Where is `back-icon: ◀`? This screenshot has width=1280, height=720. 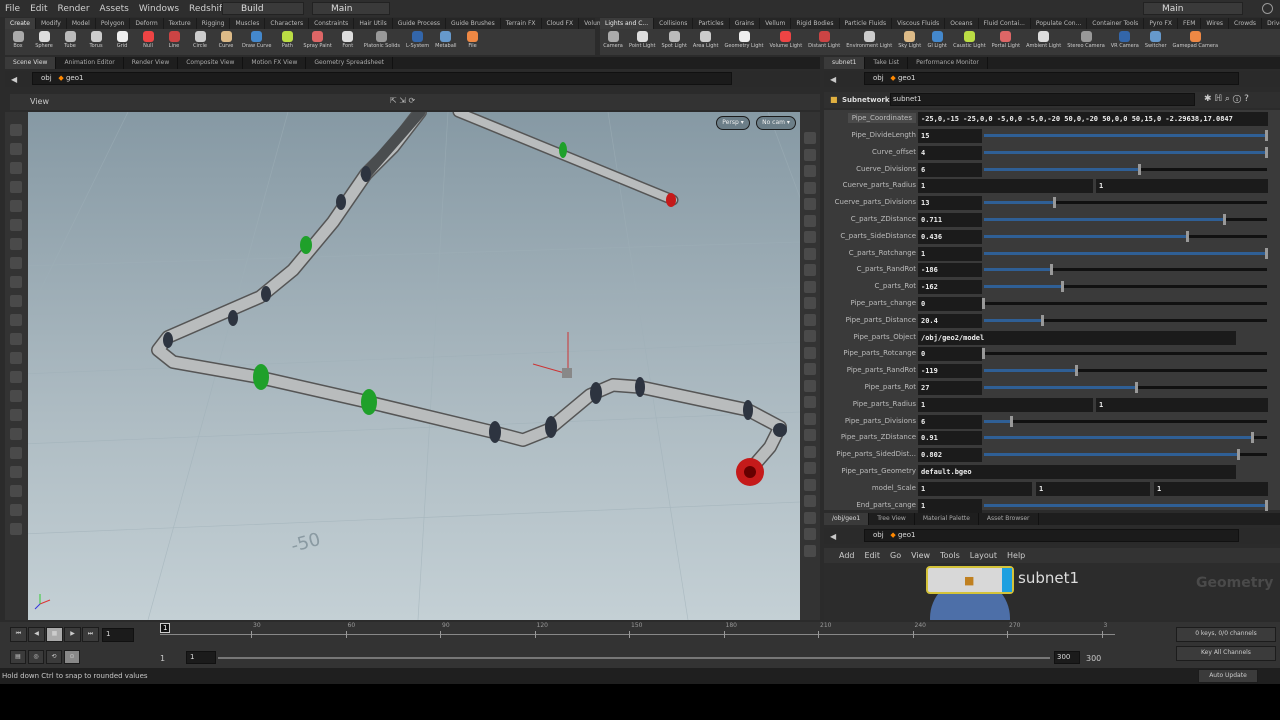 back-icon: ◀ is located at coordinates (833, 536).